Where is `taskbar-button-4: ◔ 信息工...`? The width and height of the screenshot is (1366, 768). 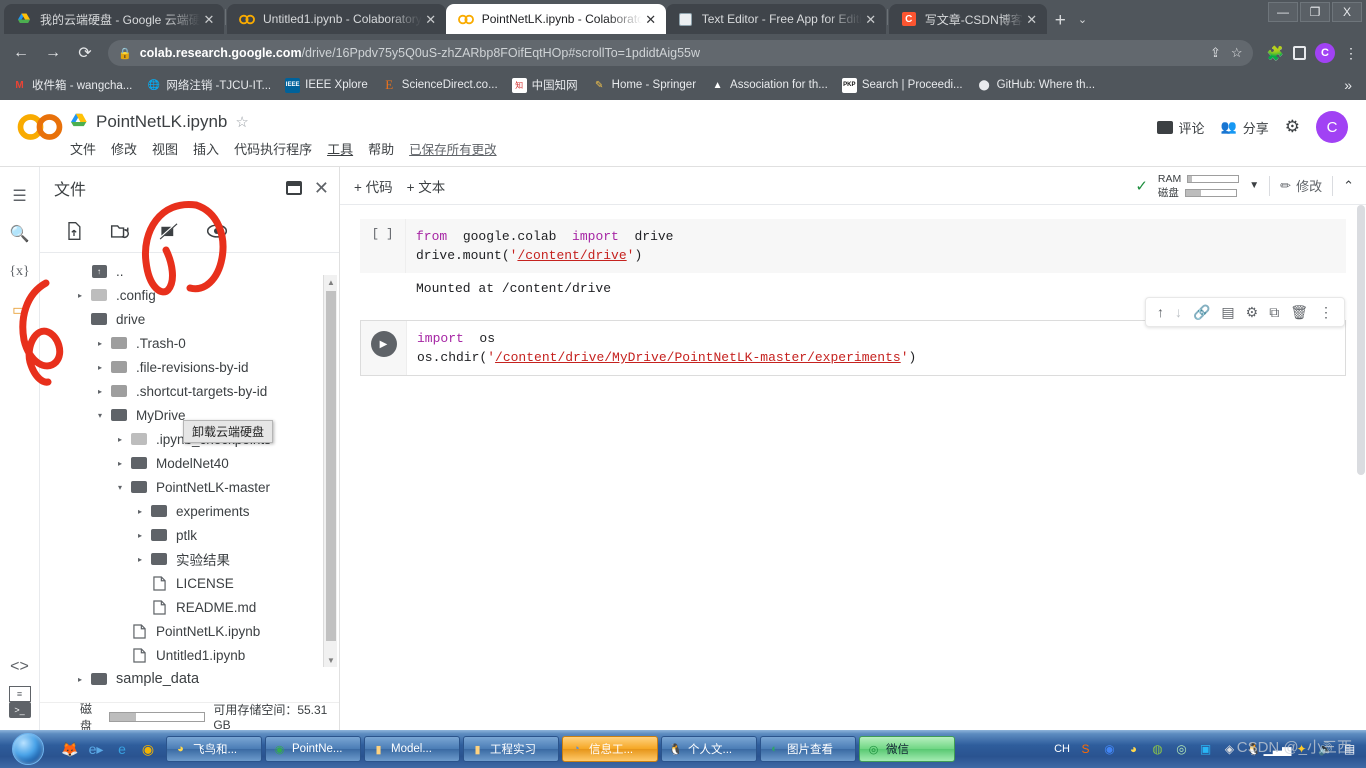
taskbar-button-4: ◔ 信息工... is located at coordinates (610, 749).